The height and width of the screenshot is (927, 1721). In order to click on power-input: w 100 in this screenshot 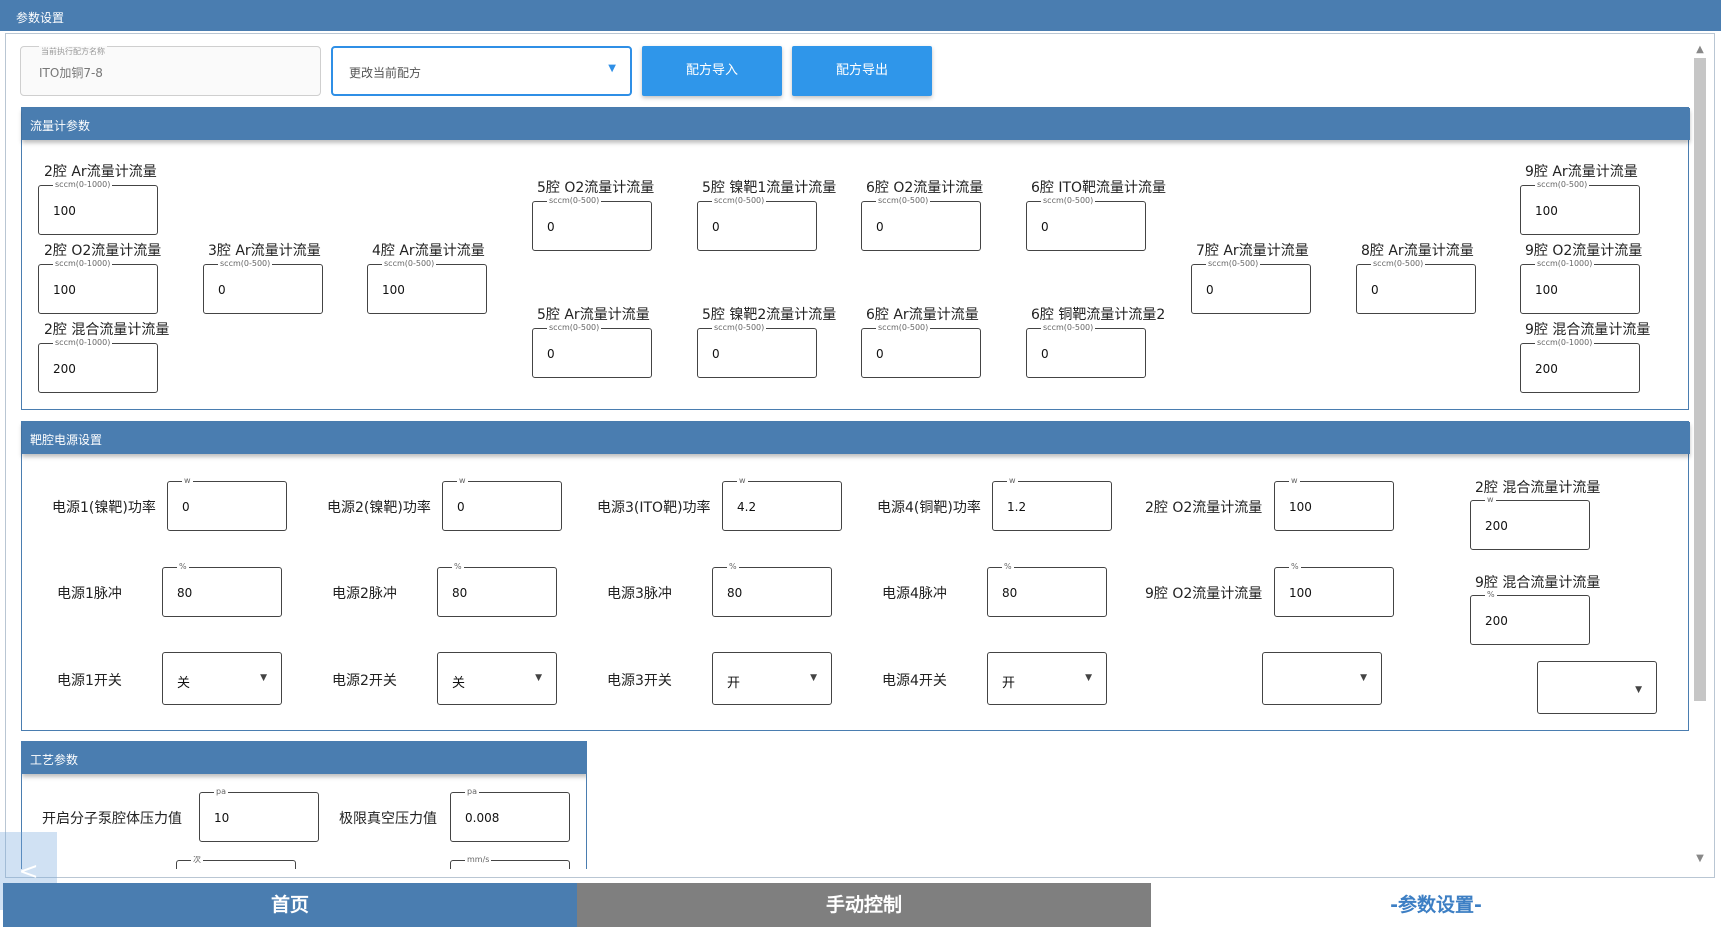, I will do `click(1334, 503)`.